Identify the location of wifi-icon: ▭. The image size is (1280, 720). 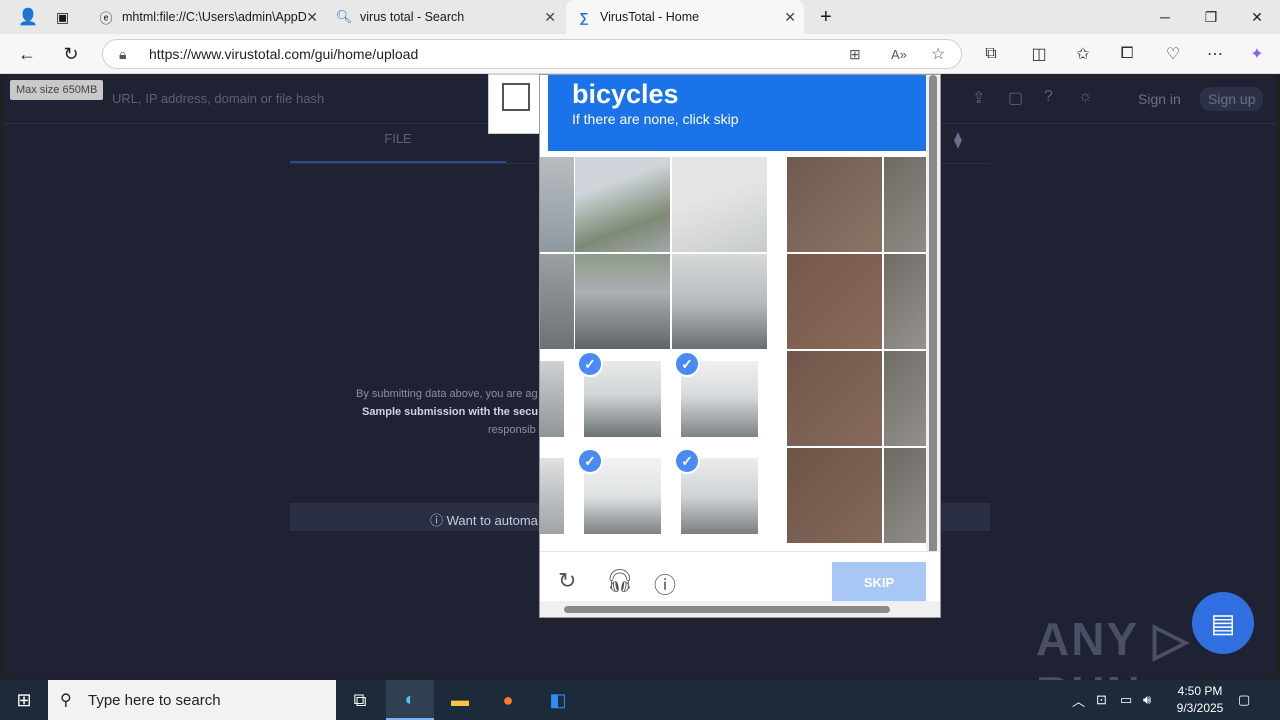
(1126, 700).